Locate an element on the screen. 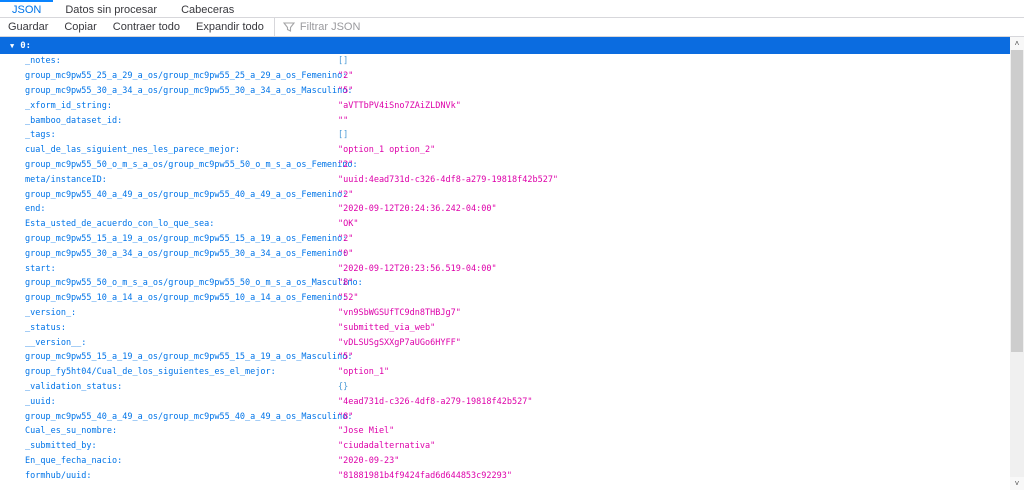 The width and height of the screenshot is (1024, 490). json-value: "OK" is located at coordinates (348, 224).